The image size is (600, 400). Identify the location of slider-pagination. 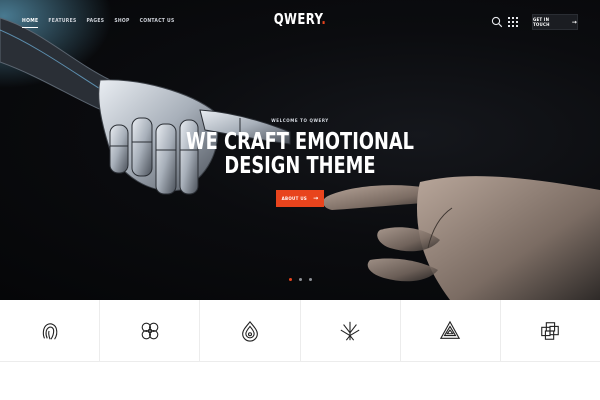
(300, 279).